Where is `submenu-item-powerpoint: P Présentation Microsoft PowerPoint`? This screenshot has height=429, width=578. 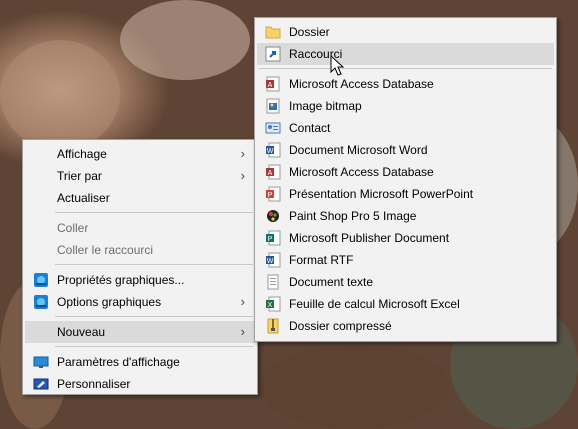 submenu-item-powerpoint: P Présentation Microsoft PowerPoint is located at coordinates (405, 194).